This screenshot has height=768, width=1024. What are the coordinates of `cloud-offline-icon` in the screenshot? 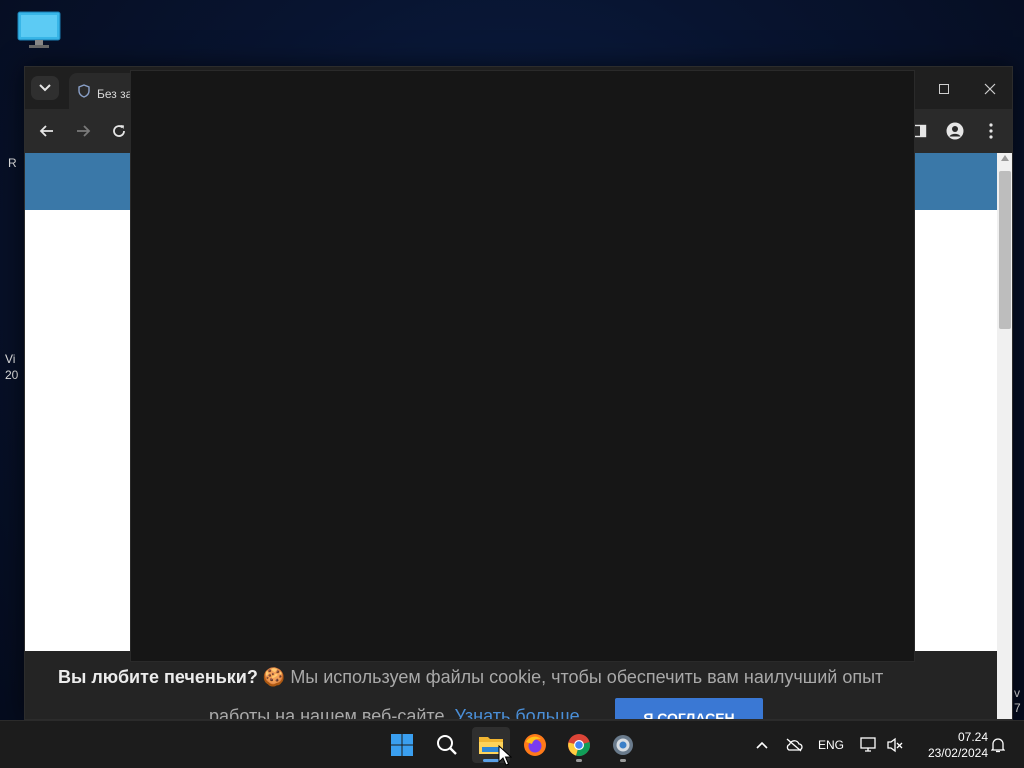 It's located at (794, 745).